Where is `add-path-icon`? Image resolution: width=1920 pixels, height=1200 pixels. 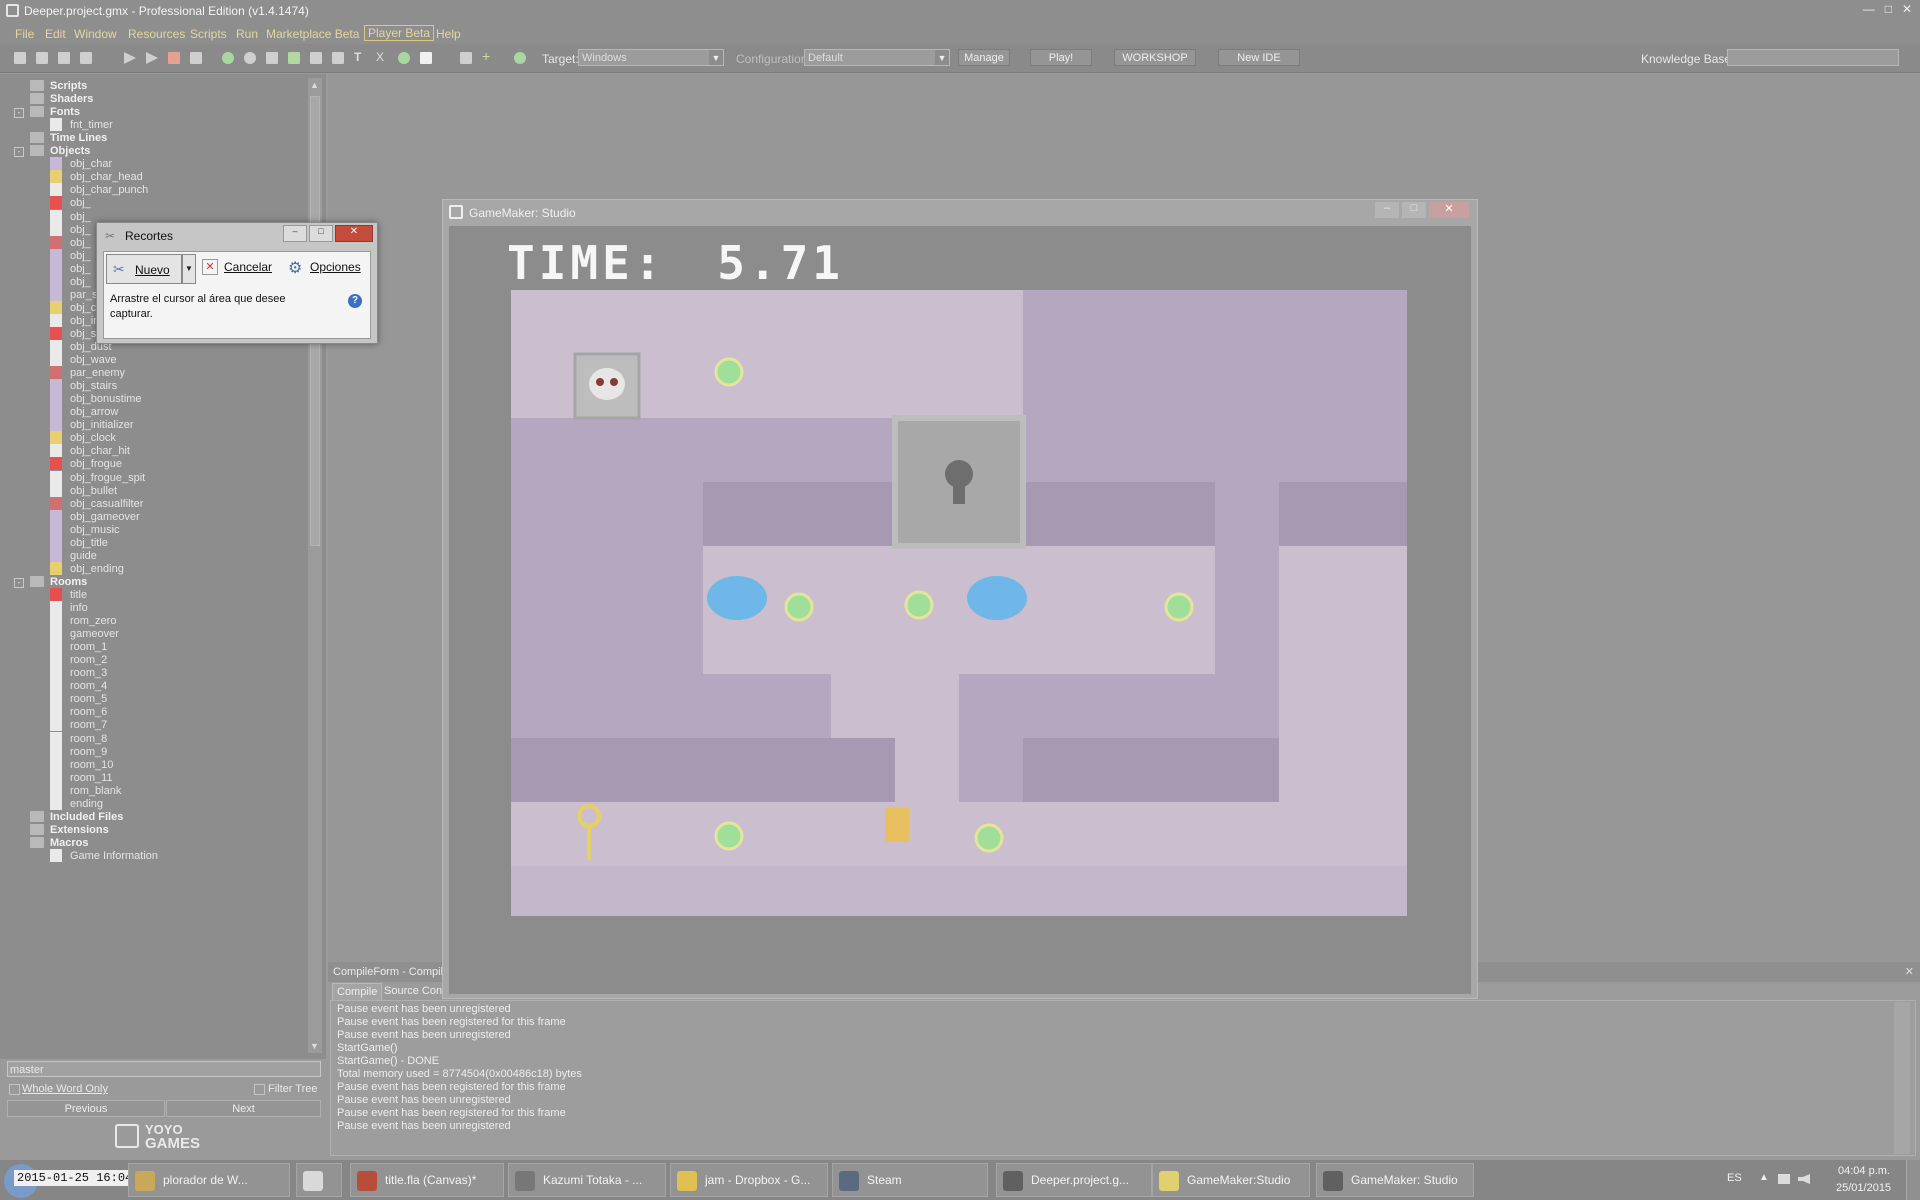
add-path-icon is located at coordinates (294, 58).